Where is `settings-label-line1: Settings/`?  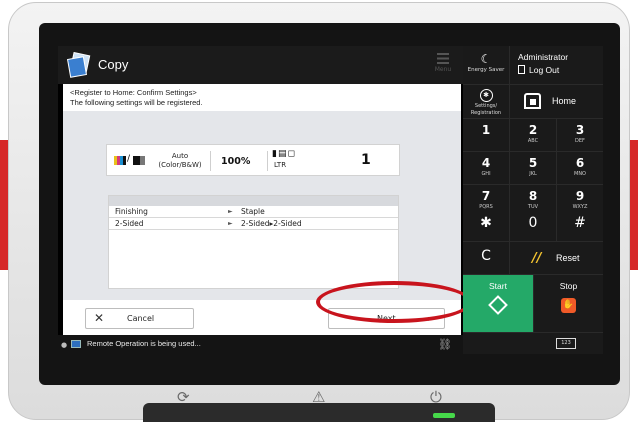 settings-label-line1: Settings/ is located at coordinates (486, 106).